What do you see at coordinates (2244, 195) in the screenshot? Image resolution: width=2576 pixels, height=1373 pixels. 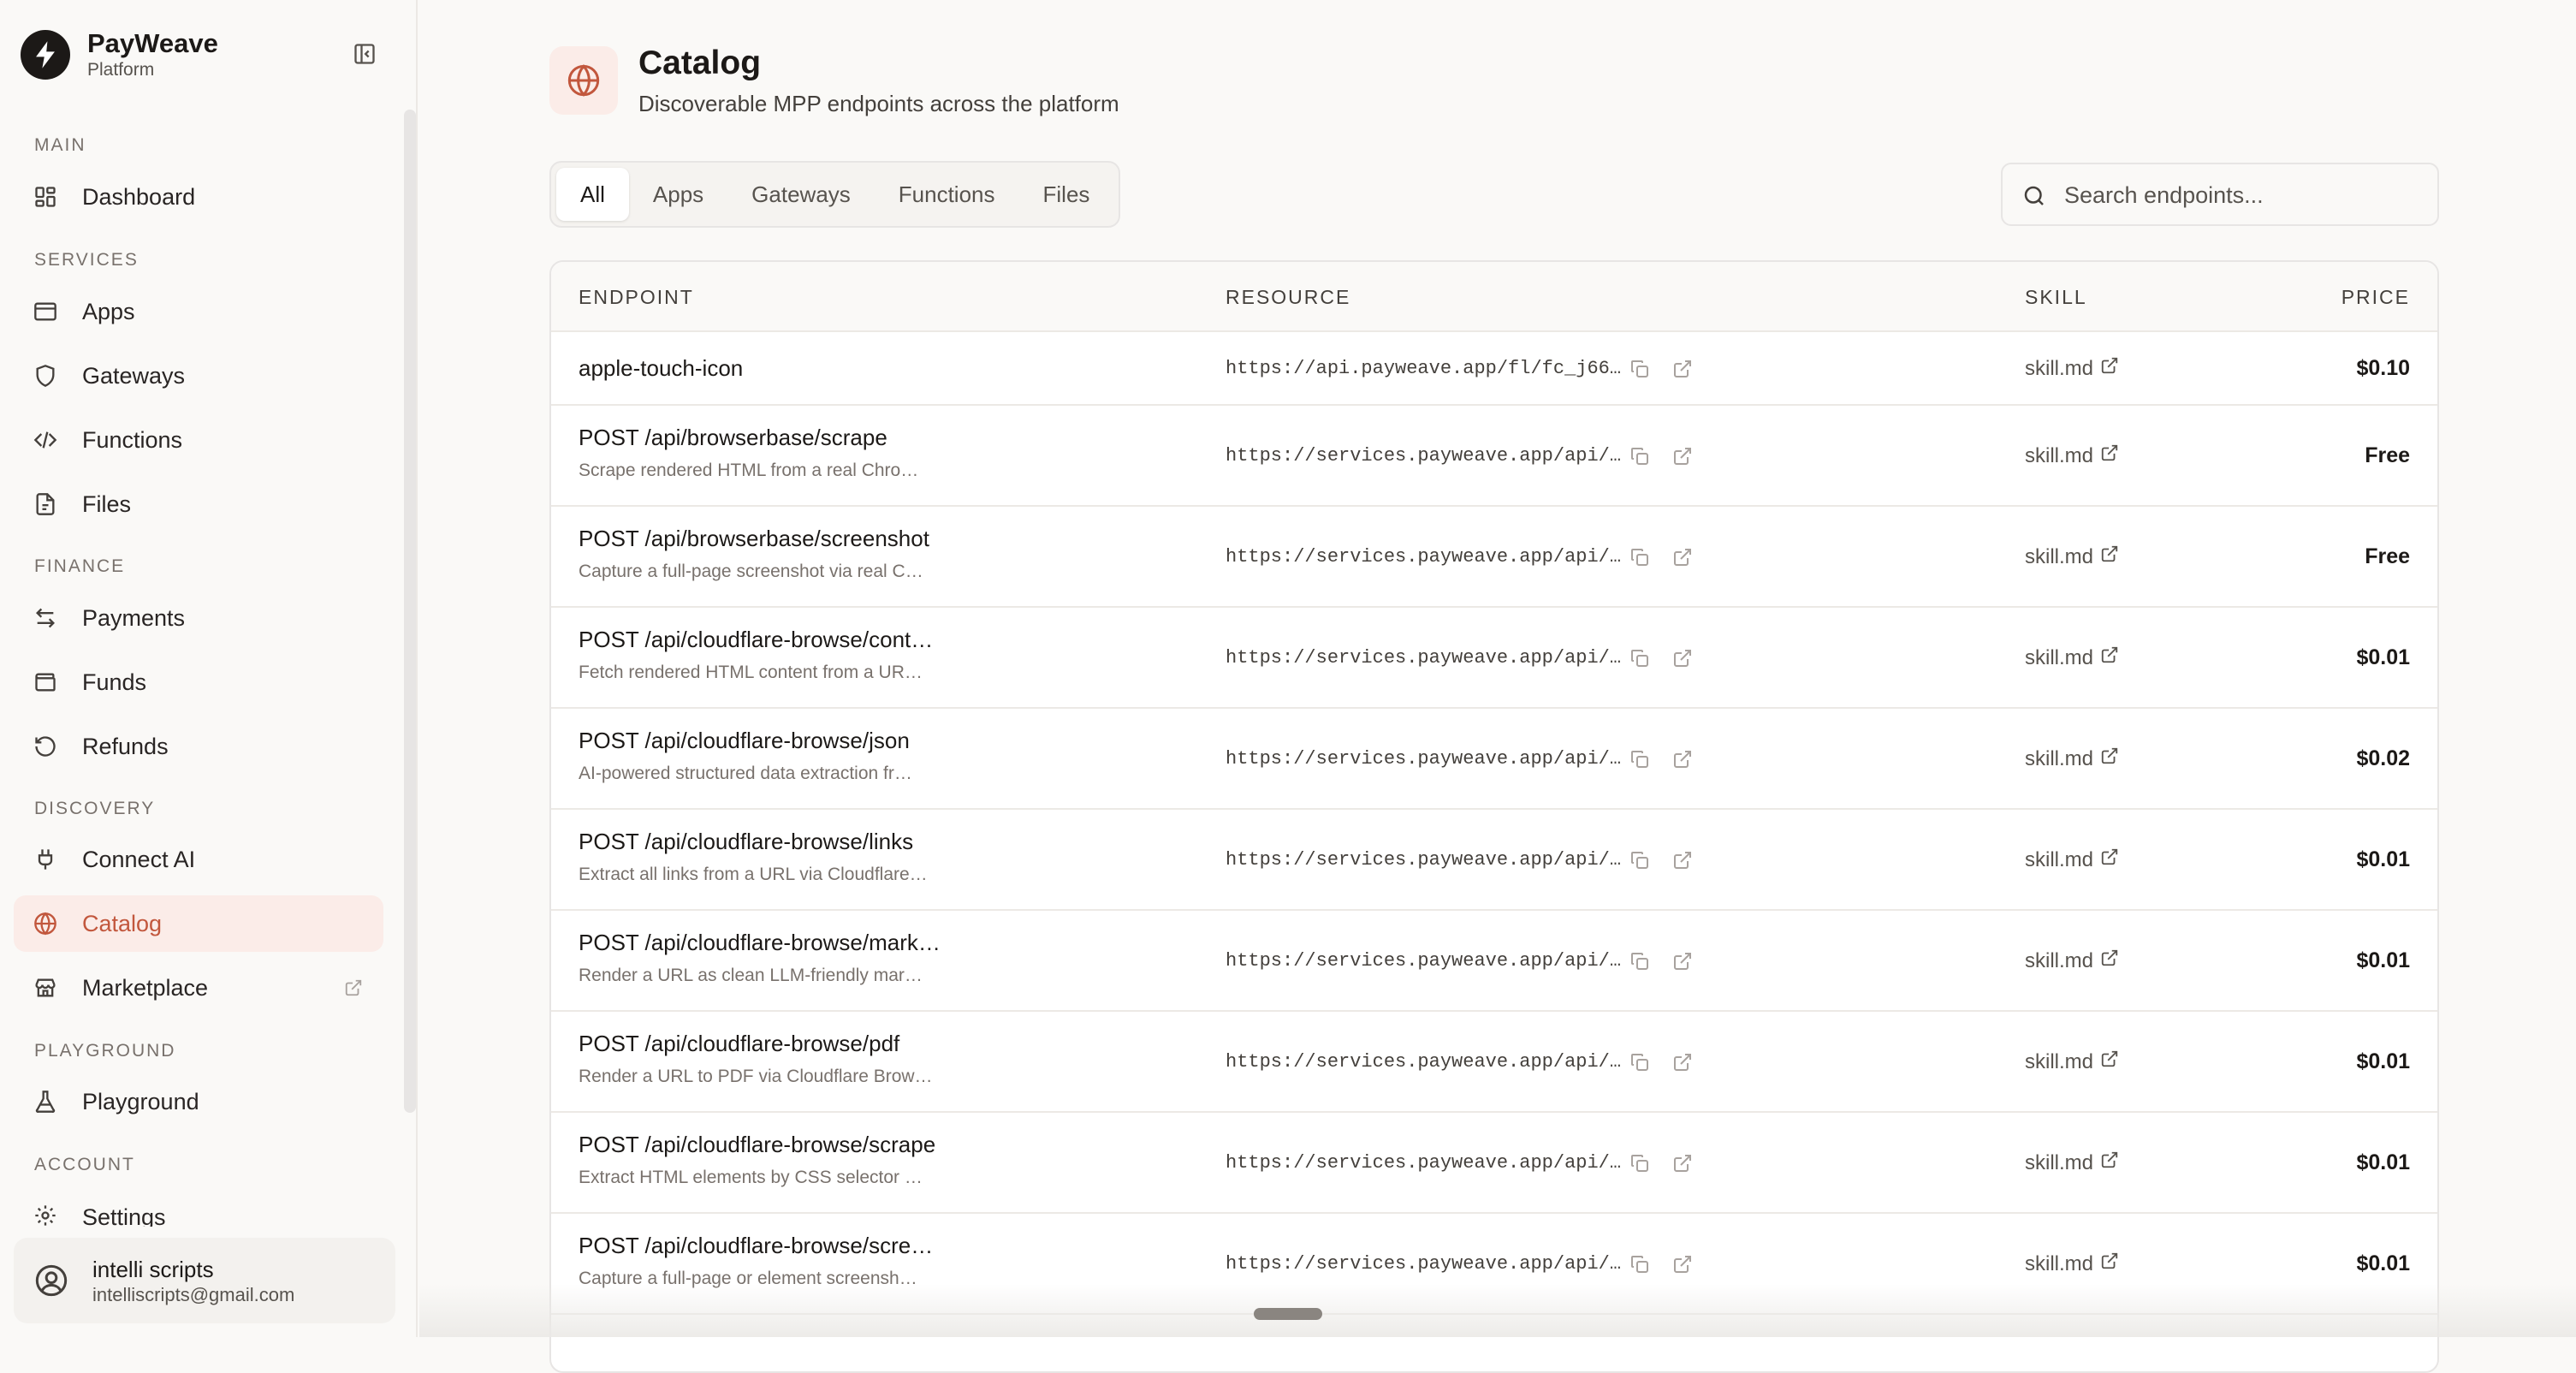 I see `search-input` at bounding box center [2244, 195].